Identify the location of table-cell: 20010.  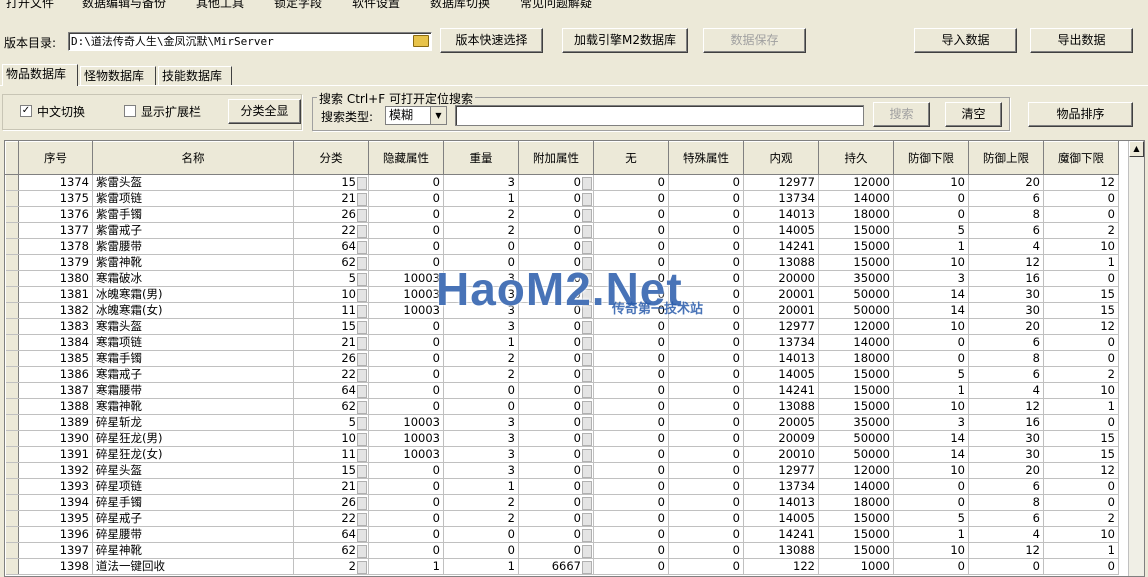
(781, 454).